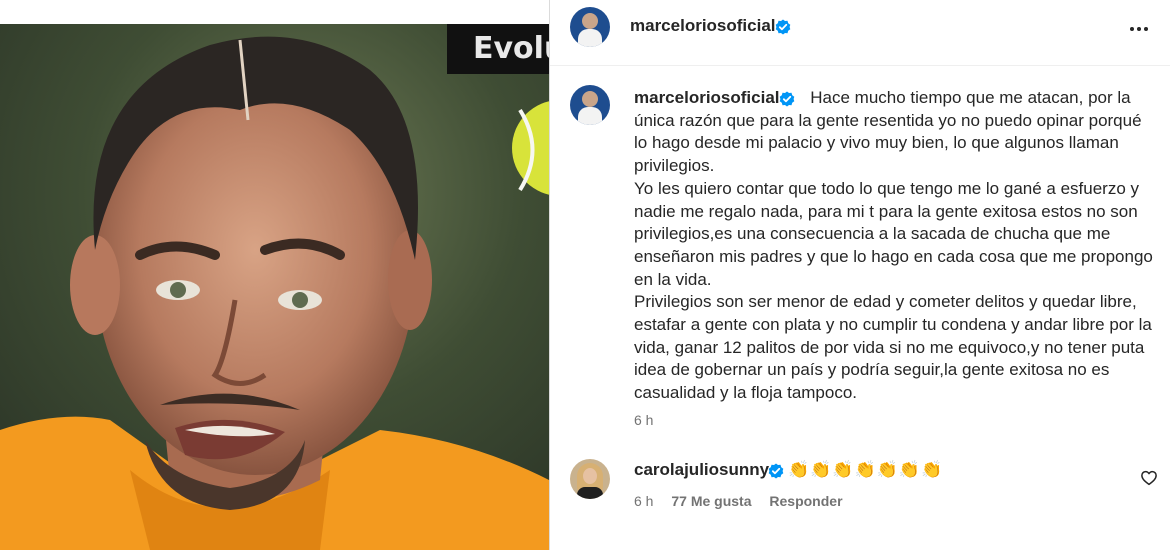 The width and height of the screenshot is (1170, 550). I want to click on comment-timestamp: 6 h, so click(643, 501).